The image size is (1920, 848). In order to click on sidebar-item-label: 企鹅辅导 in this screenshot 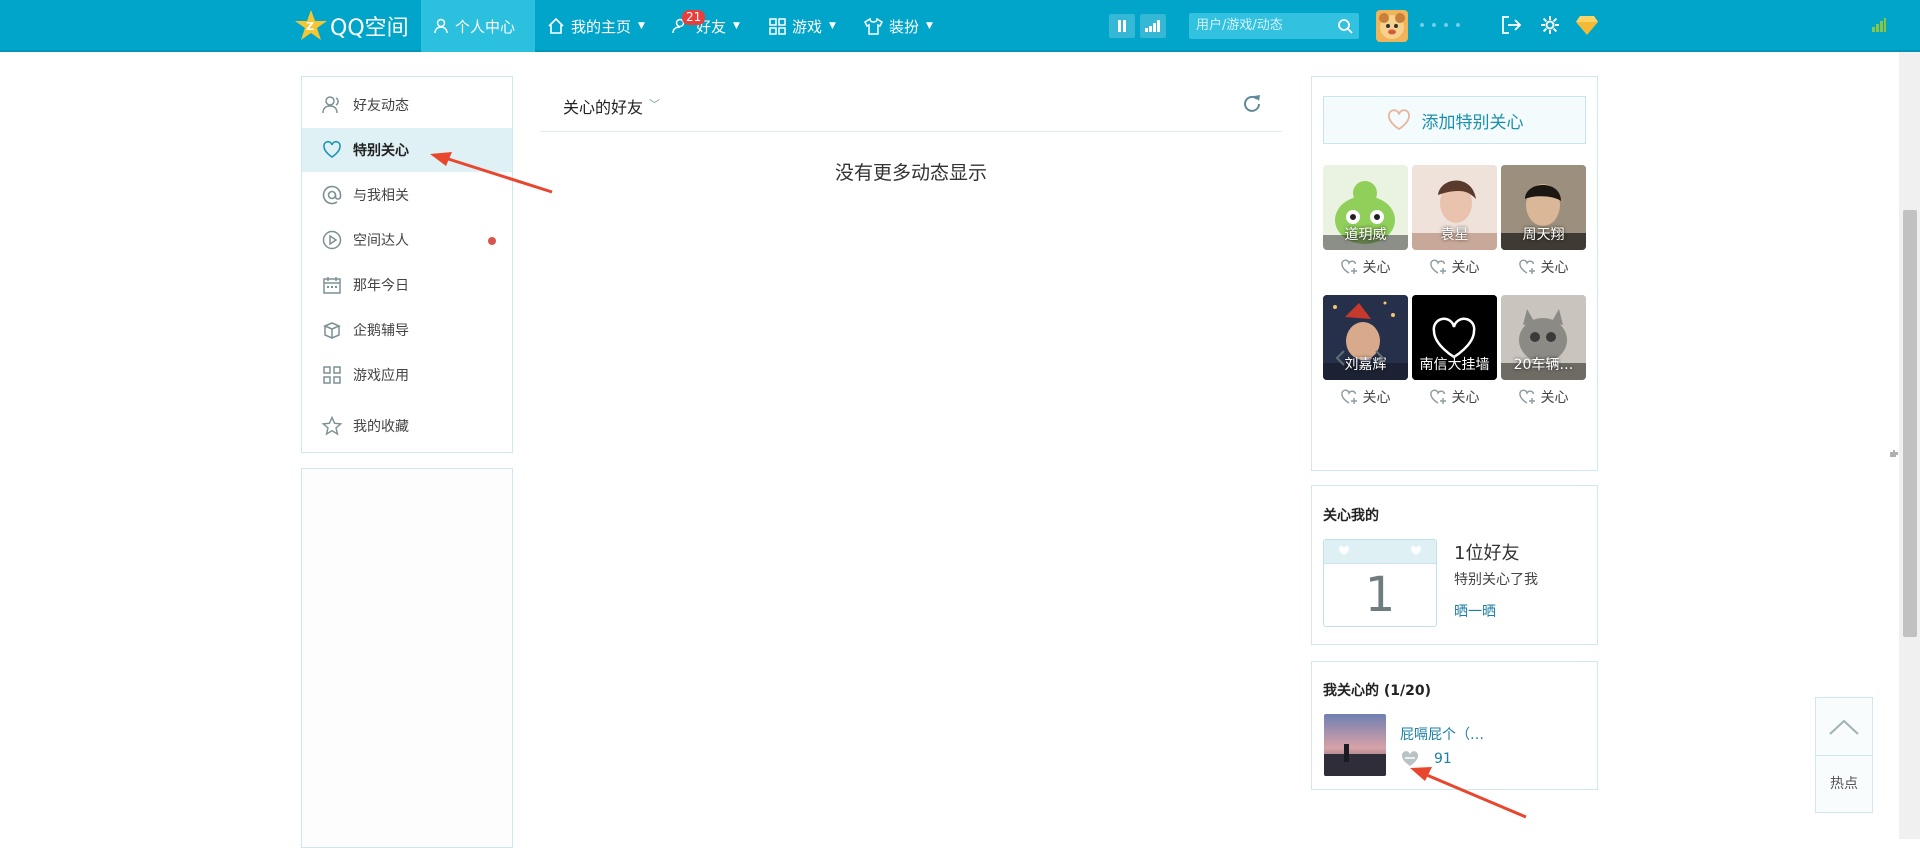, I will do `click(381, 331)`.